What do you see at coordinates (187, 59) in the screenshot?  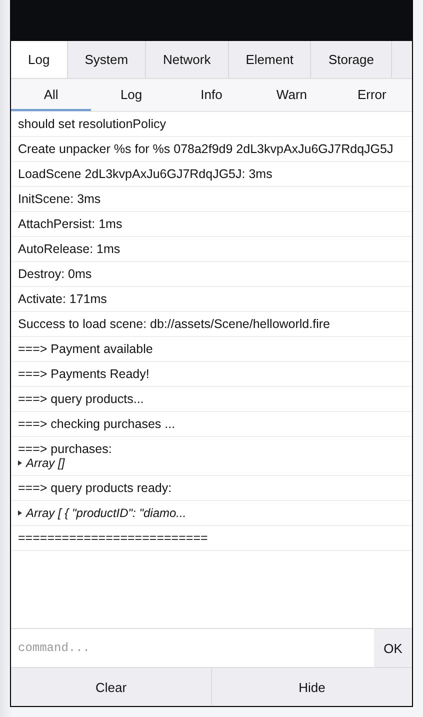 I see `tab: Network` at bounding box center [187, 59].